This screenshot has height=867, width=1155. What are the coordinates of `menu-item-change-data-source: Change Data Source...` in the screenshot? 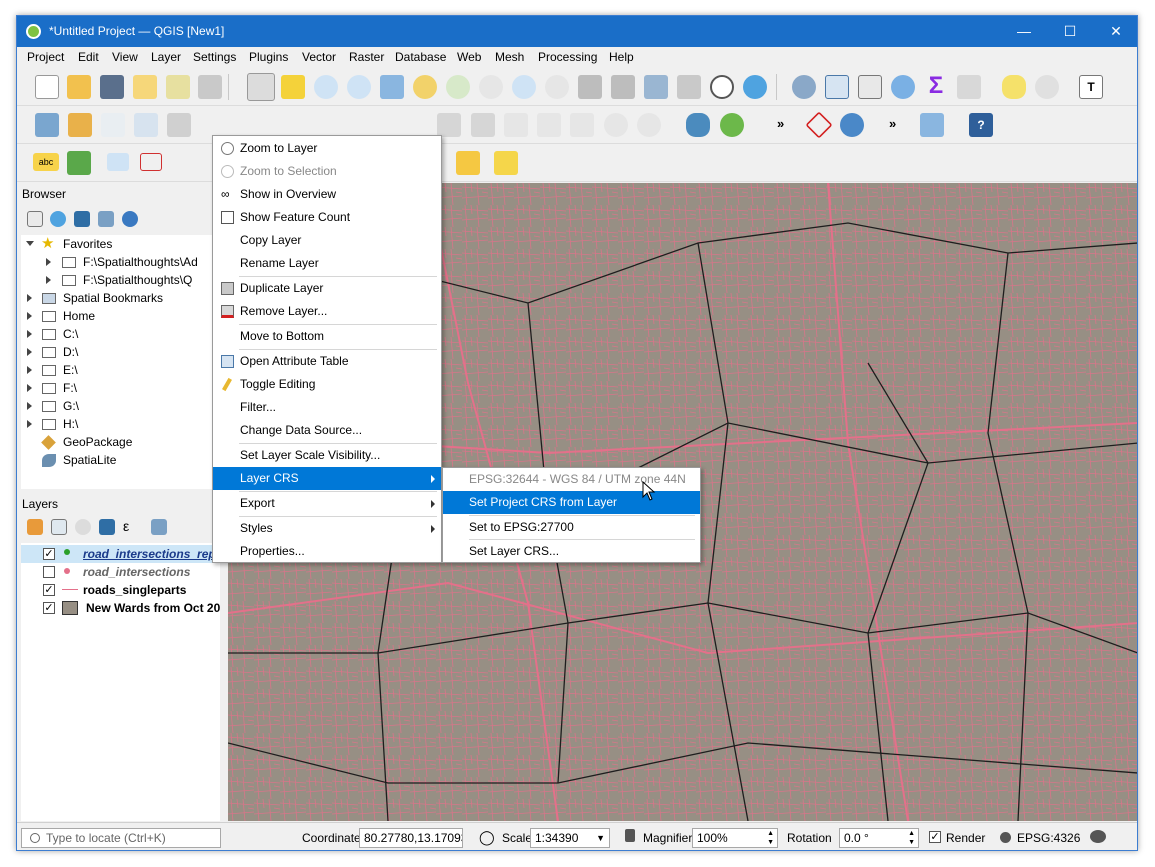 It's located at (327, 430).